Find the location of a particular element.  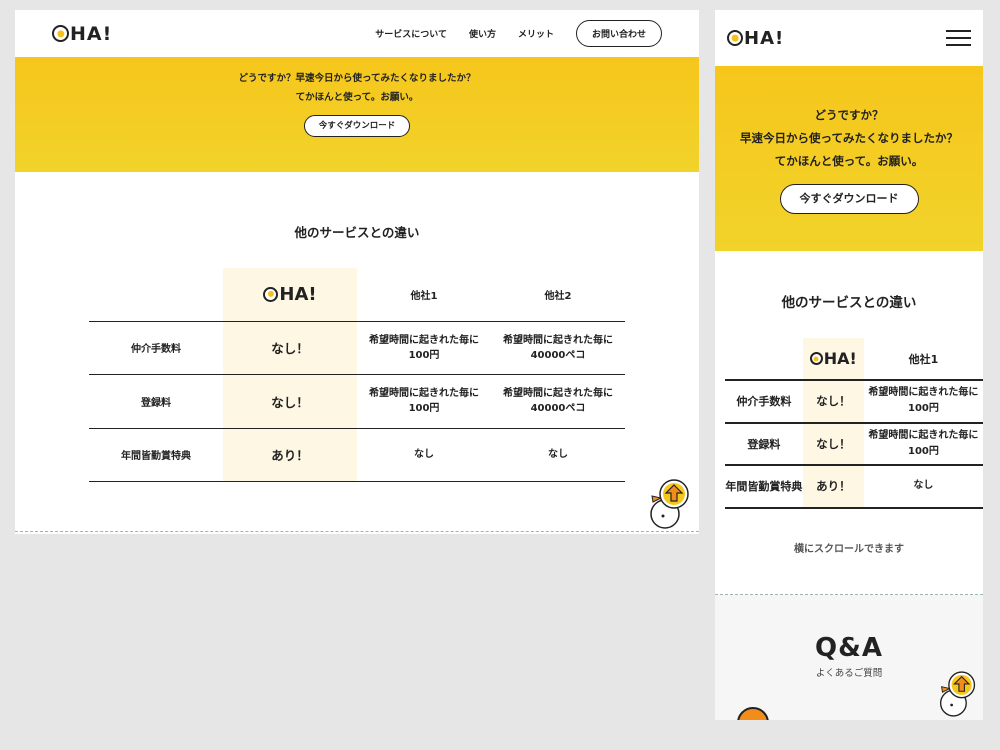

hamburger-menu-icon is located at coordinates (958, 38).